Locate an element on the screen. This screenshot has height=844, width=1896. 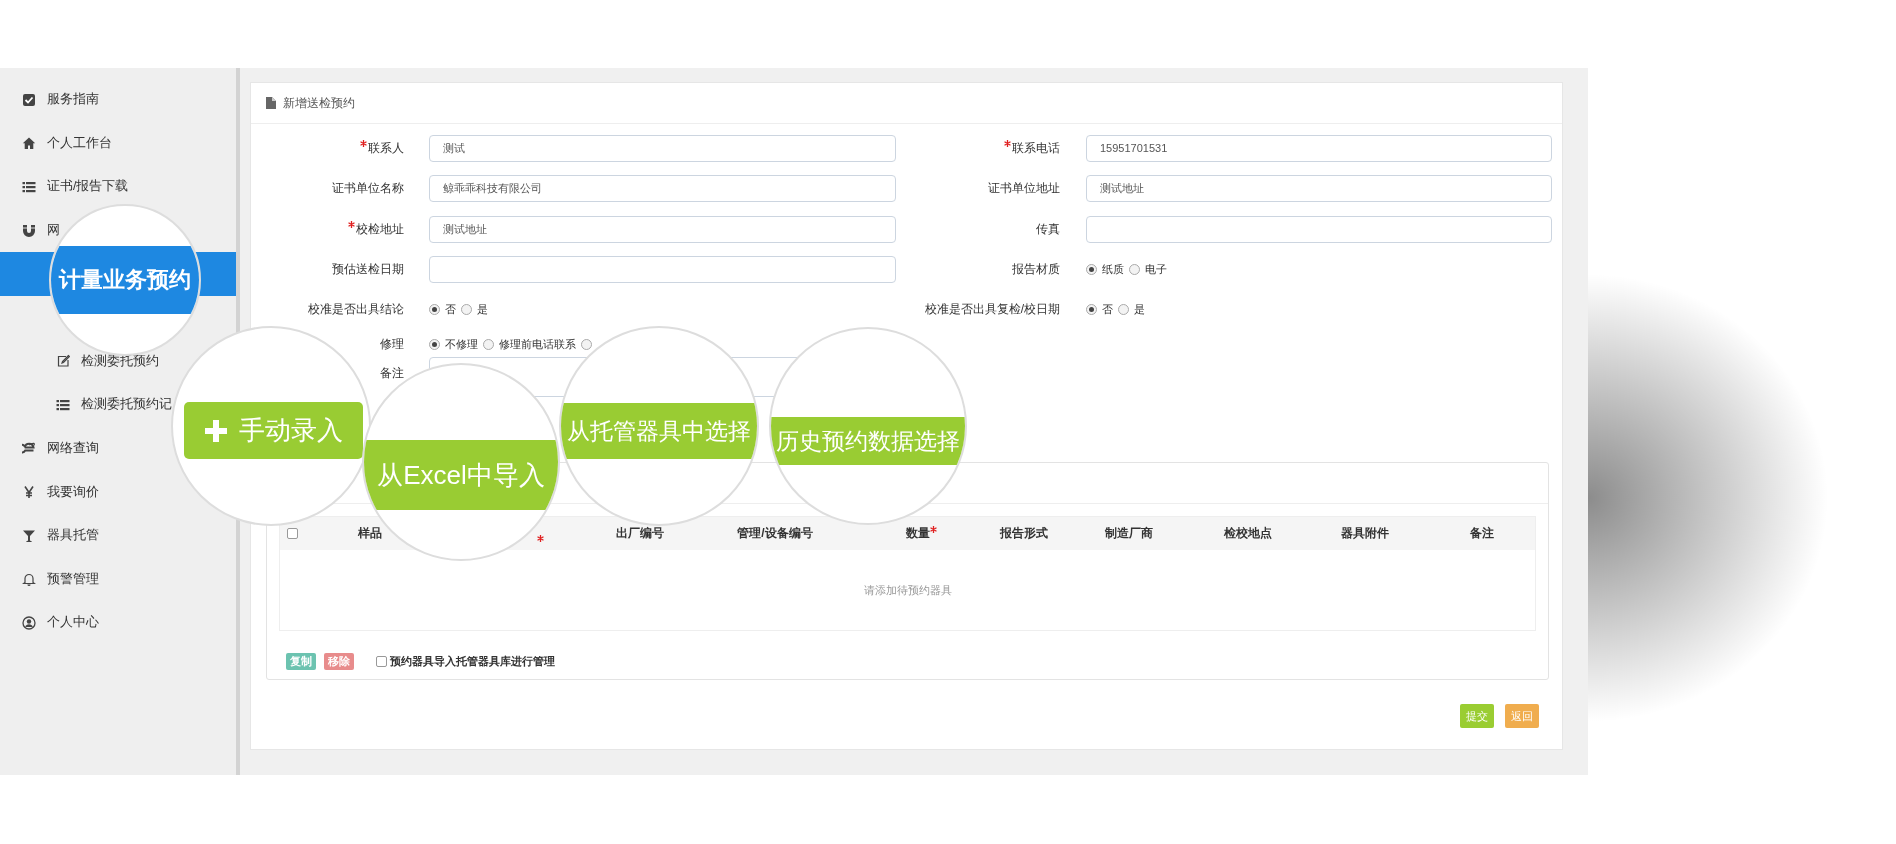
column-header: 报告形式 is located at coordinates (1024, 533).